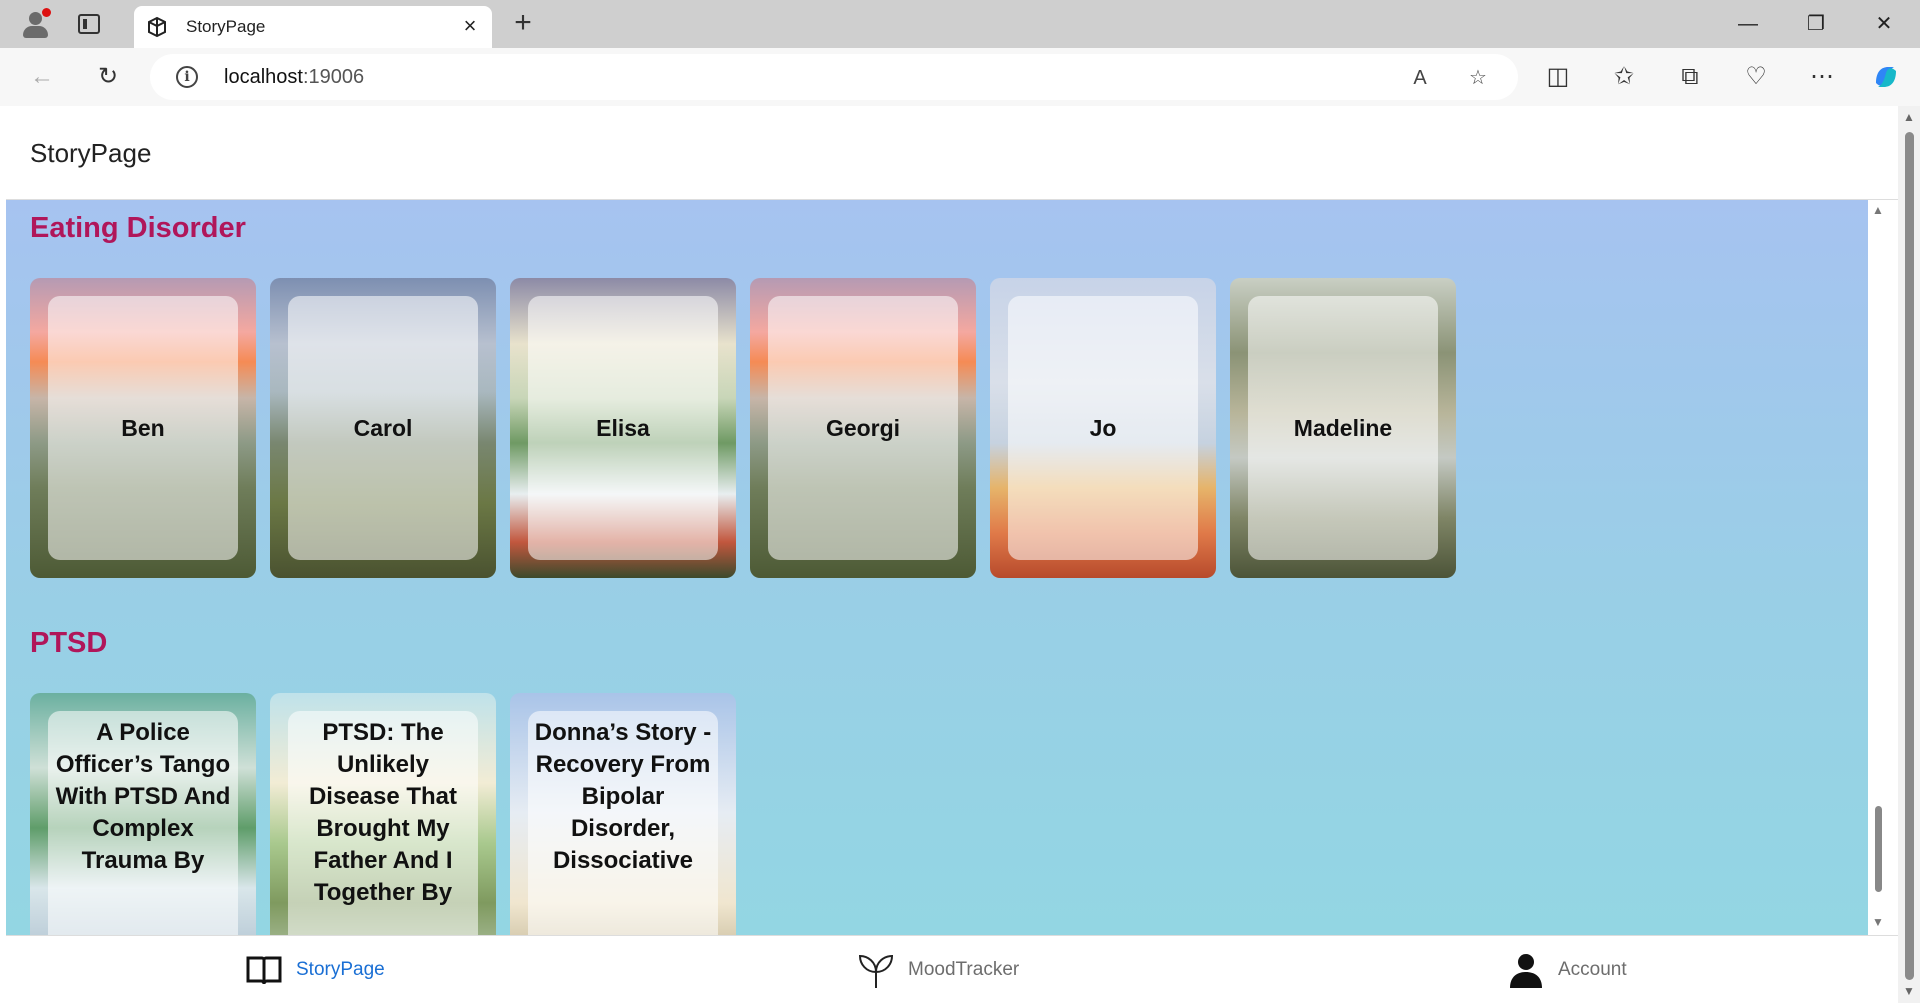 This screenshot has width=1920, height=1003. I want to click on split-screen-icon: ◫, so click(1558, 77).